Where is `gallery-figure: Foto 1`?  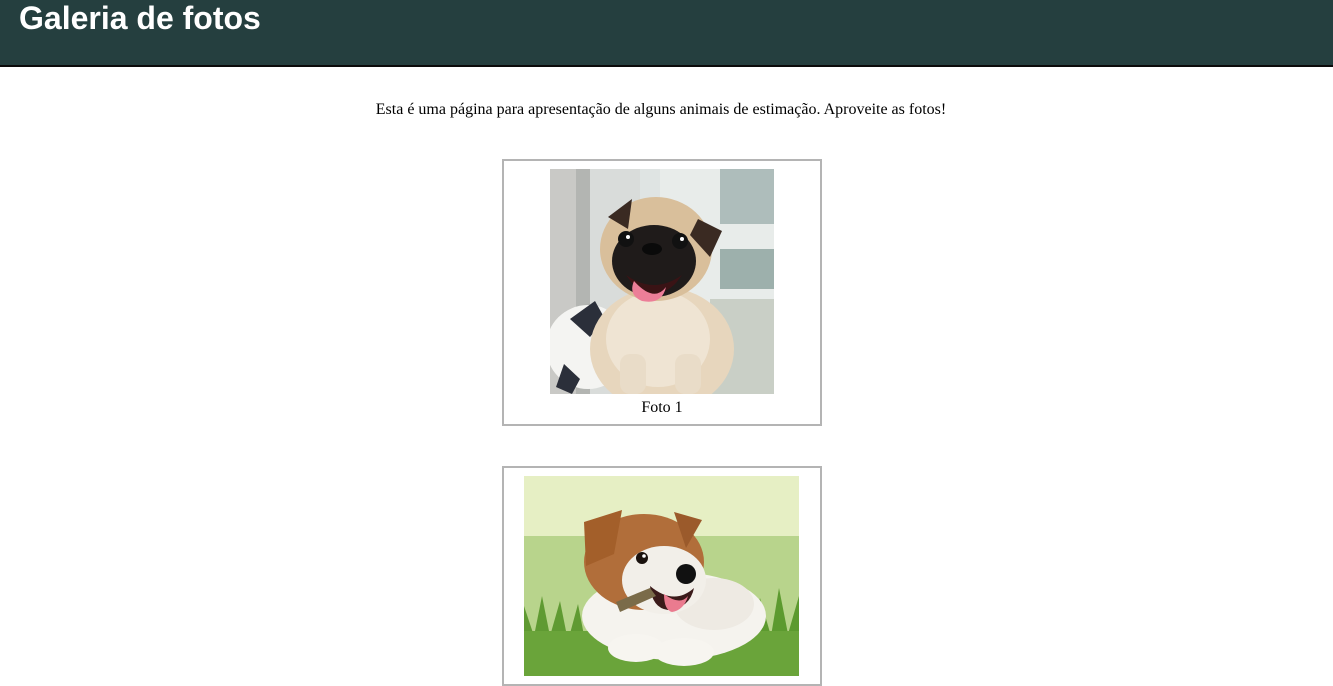 gallery-figure: Foto 1 is located at coordinates (662, 292).